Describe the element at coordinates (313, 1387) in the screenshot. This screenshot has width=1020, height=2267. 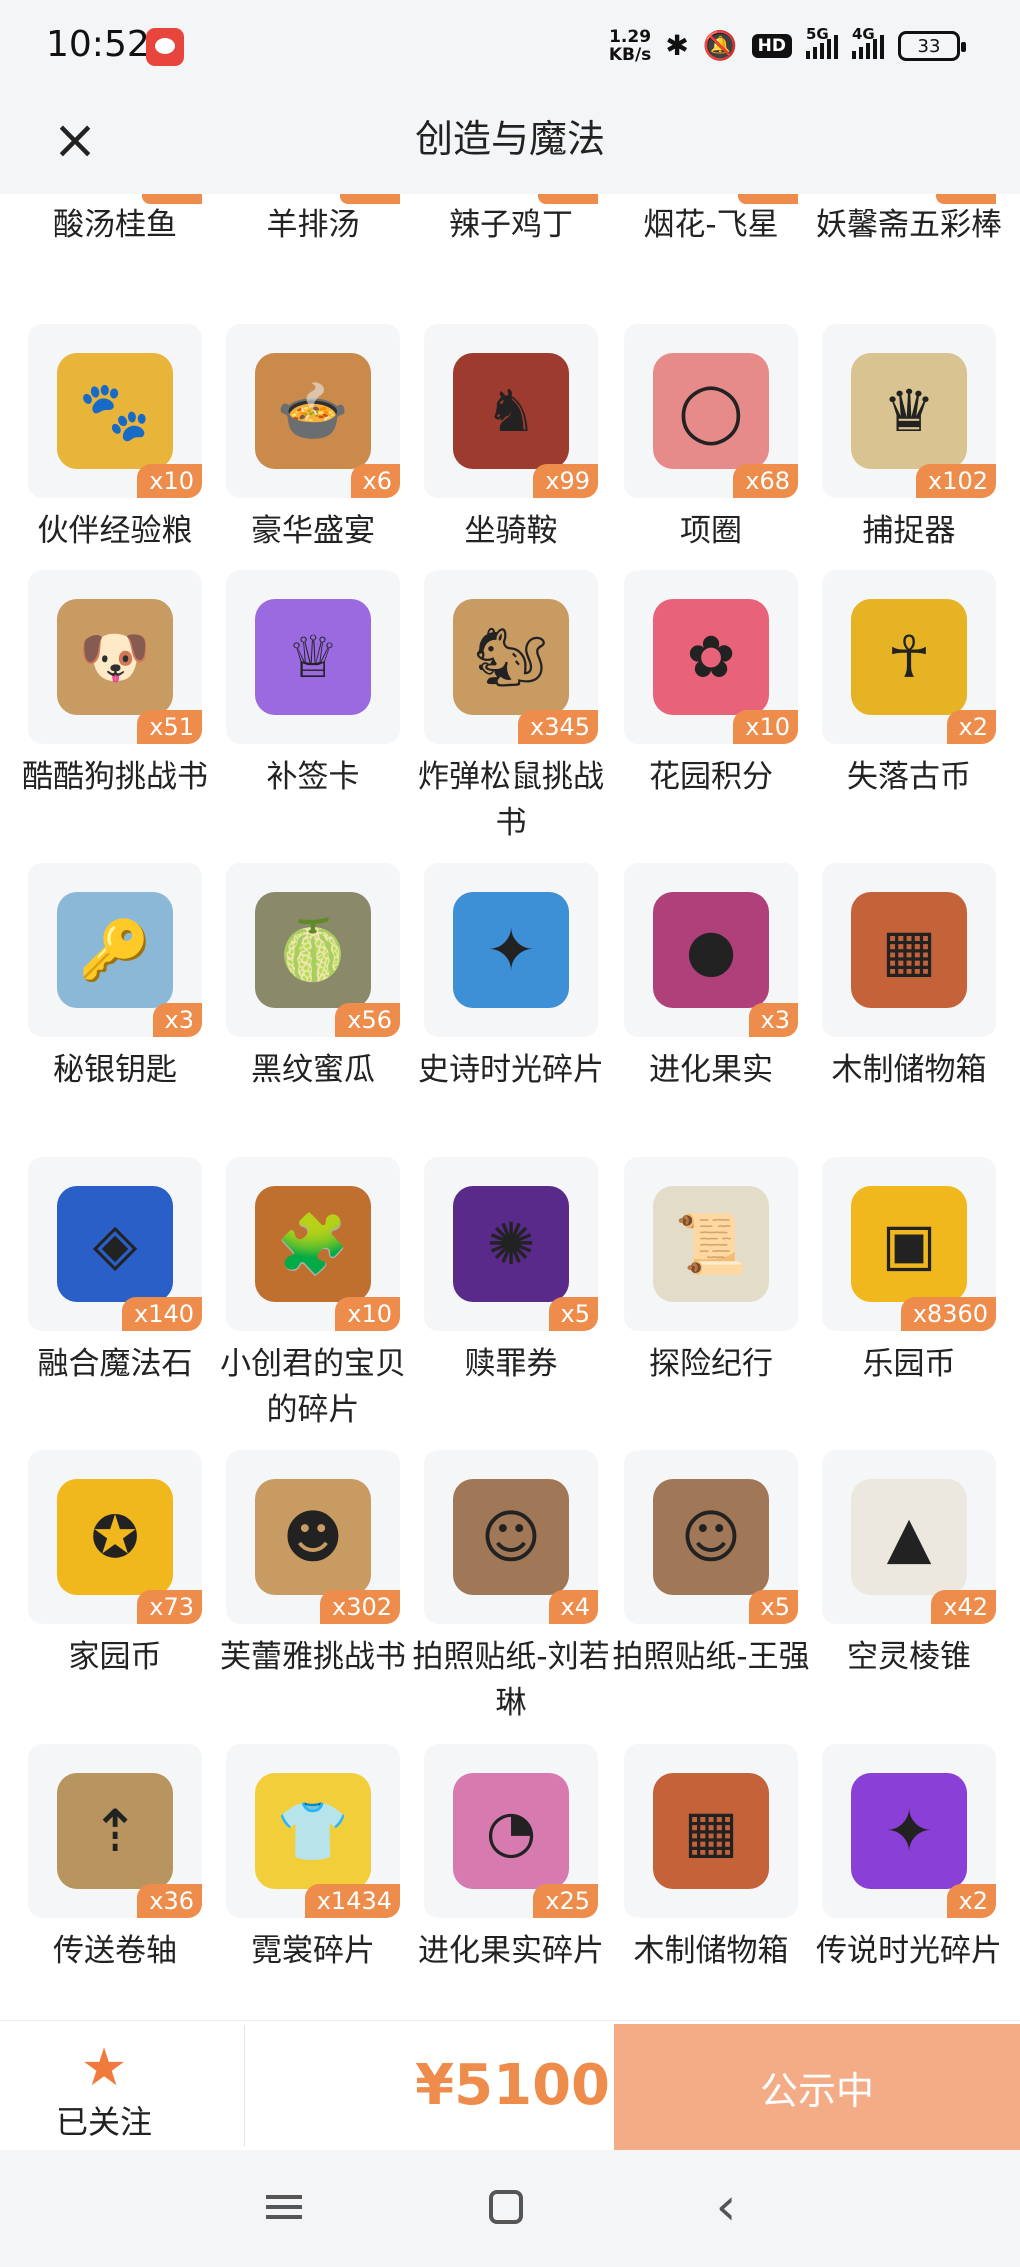
I see `item-name: 小创君的宝贝的碎片` at that location.